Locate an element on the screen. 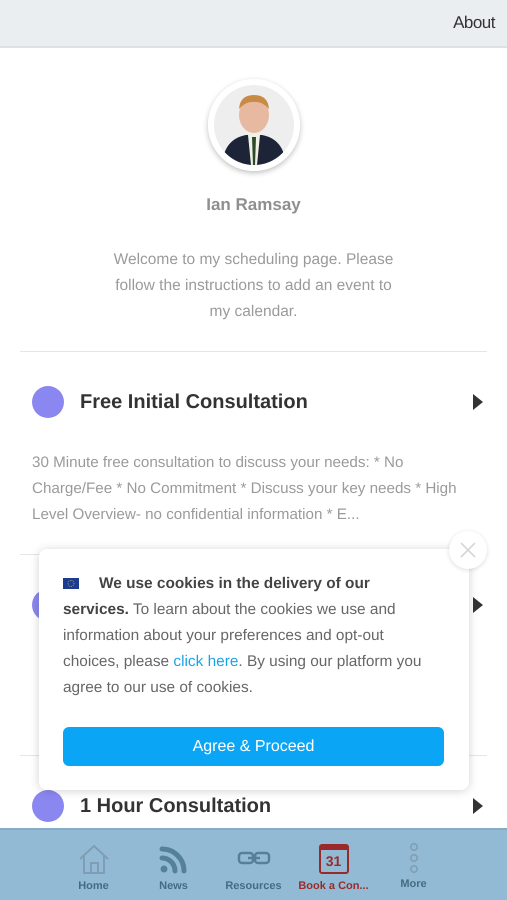 The width and height of the screenshot is (507, 900). tab-item: Home is located at coordinates (94, 865).